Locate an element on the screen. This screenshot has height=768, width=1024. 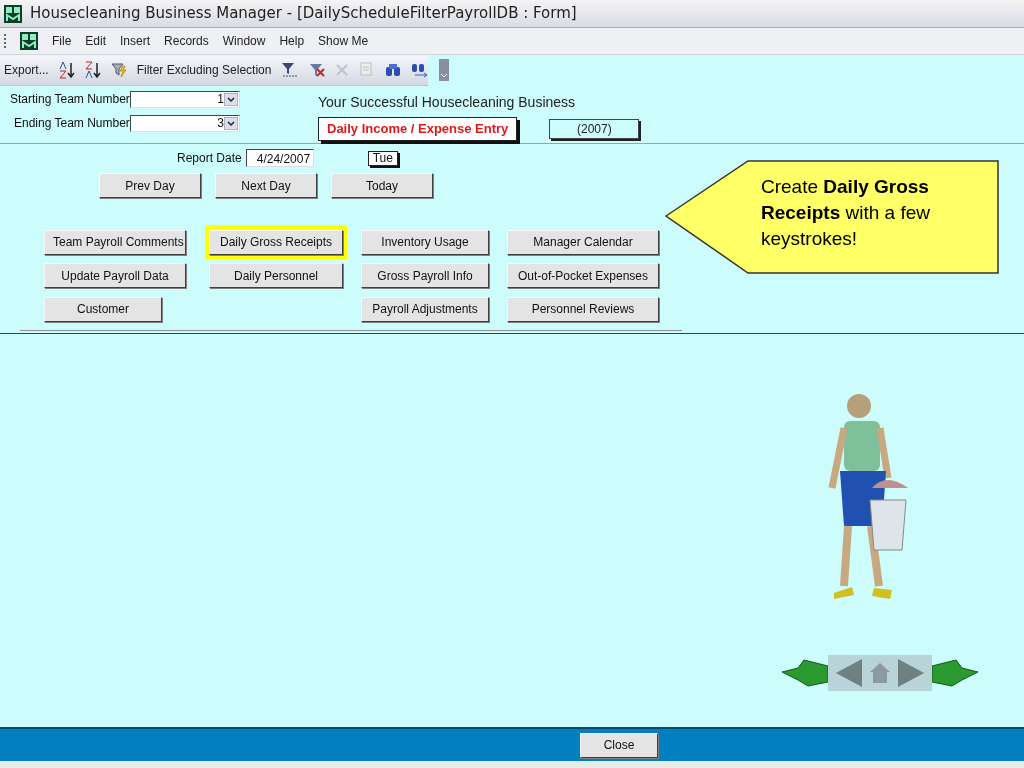
previous-arrow-icon is located at coordinates (849, 673).